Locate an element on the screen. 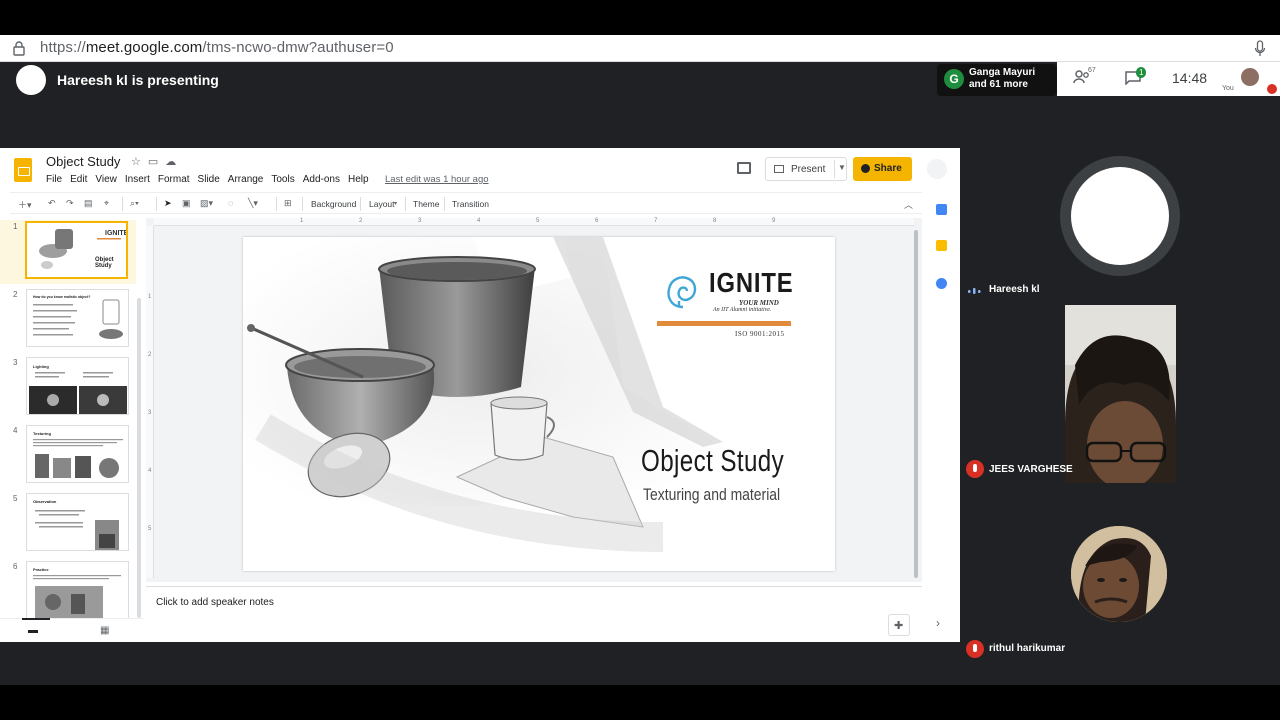 This screenshot has width=1280, height=720. textbox-icon: ▣ is located at coordinates (186, 203).